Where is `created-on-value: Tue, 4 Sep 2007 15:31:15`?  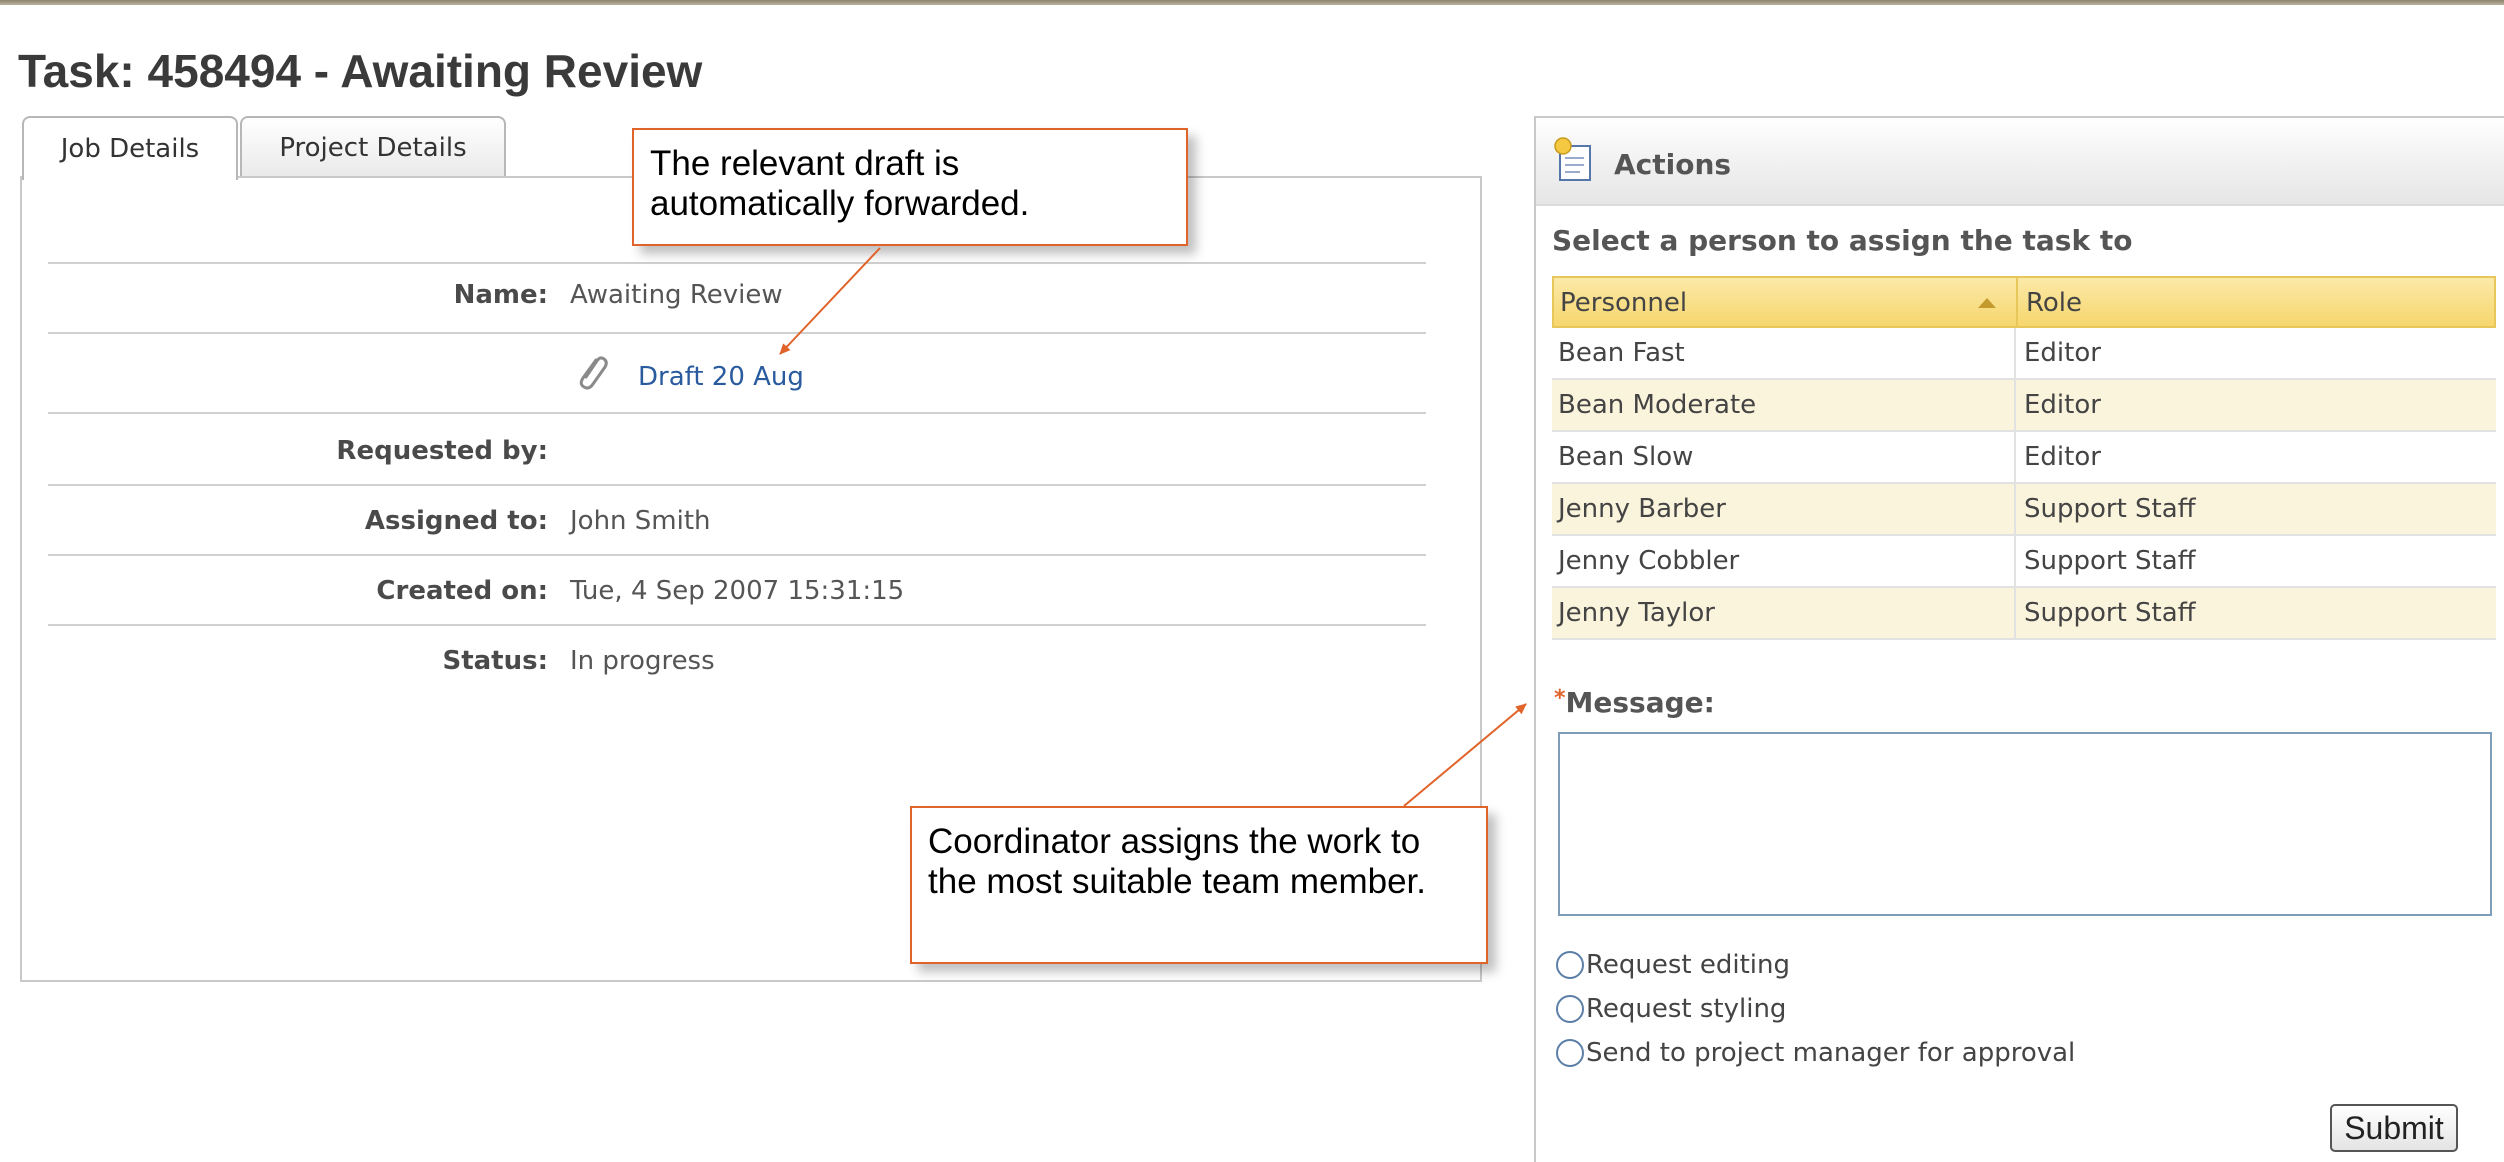 created-on-value: Tue, 4 Sep 2007 15:31:15 is located at coordinates (737, 591).